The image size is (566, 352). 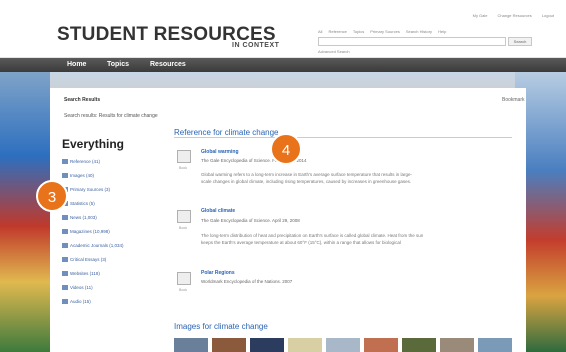 I want to click on nav-topics: Topics, so click(x=118, y=64).